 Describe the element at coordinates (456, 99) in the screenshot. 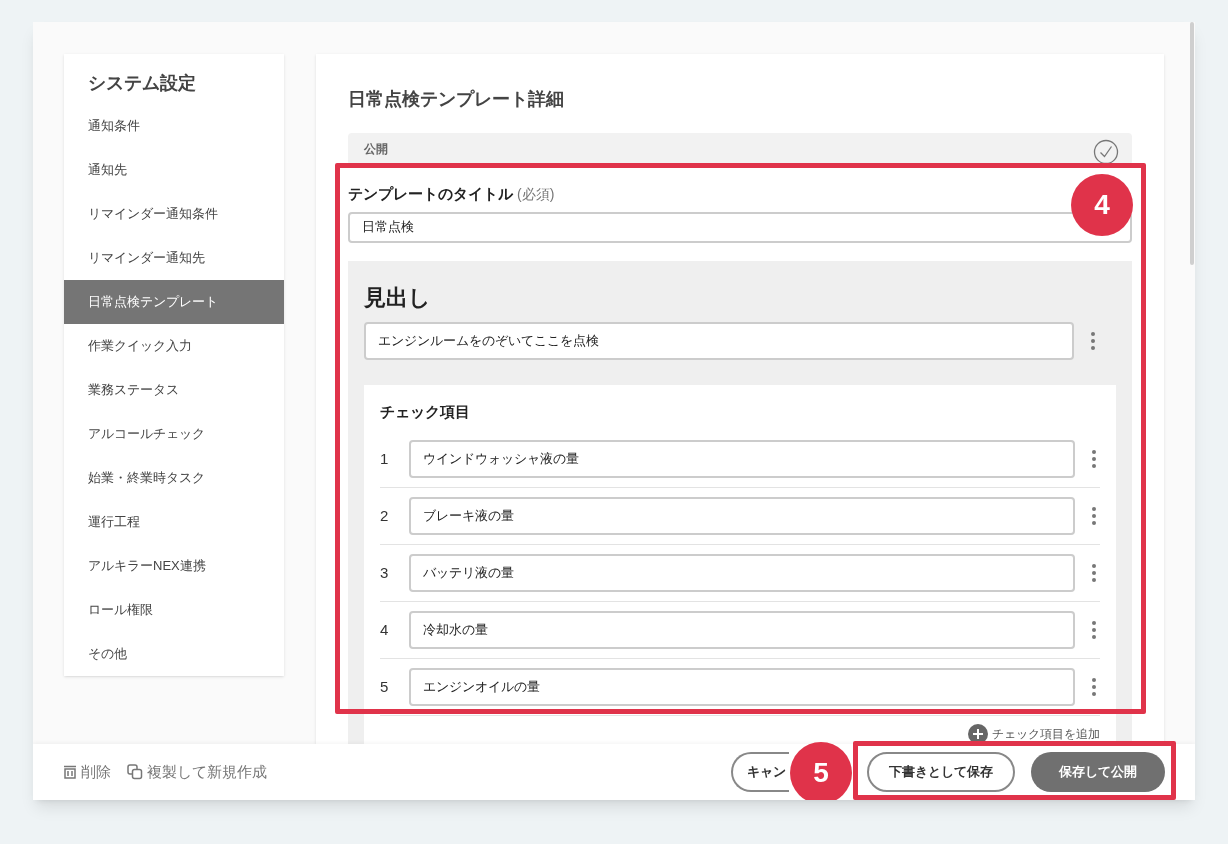

I see `page-title: 日常点検テンプレート詳細` at that location.